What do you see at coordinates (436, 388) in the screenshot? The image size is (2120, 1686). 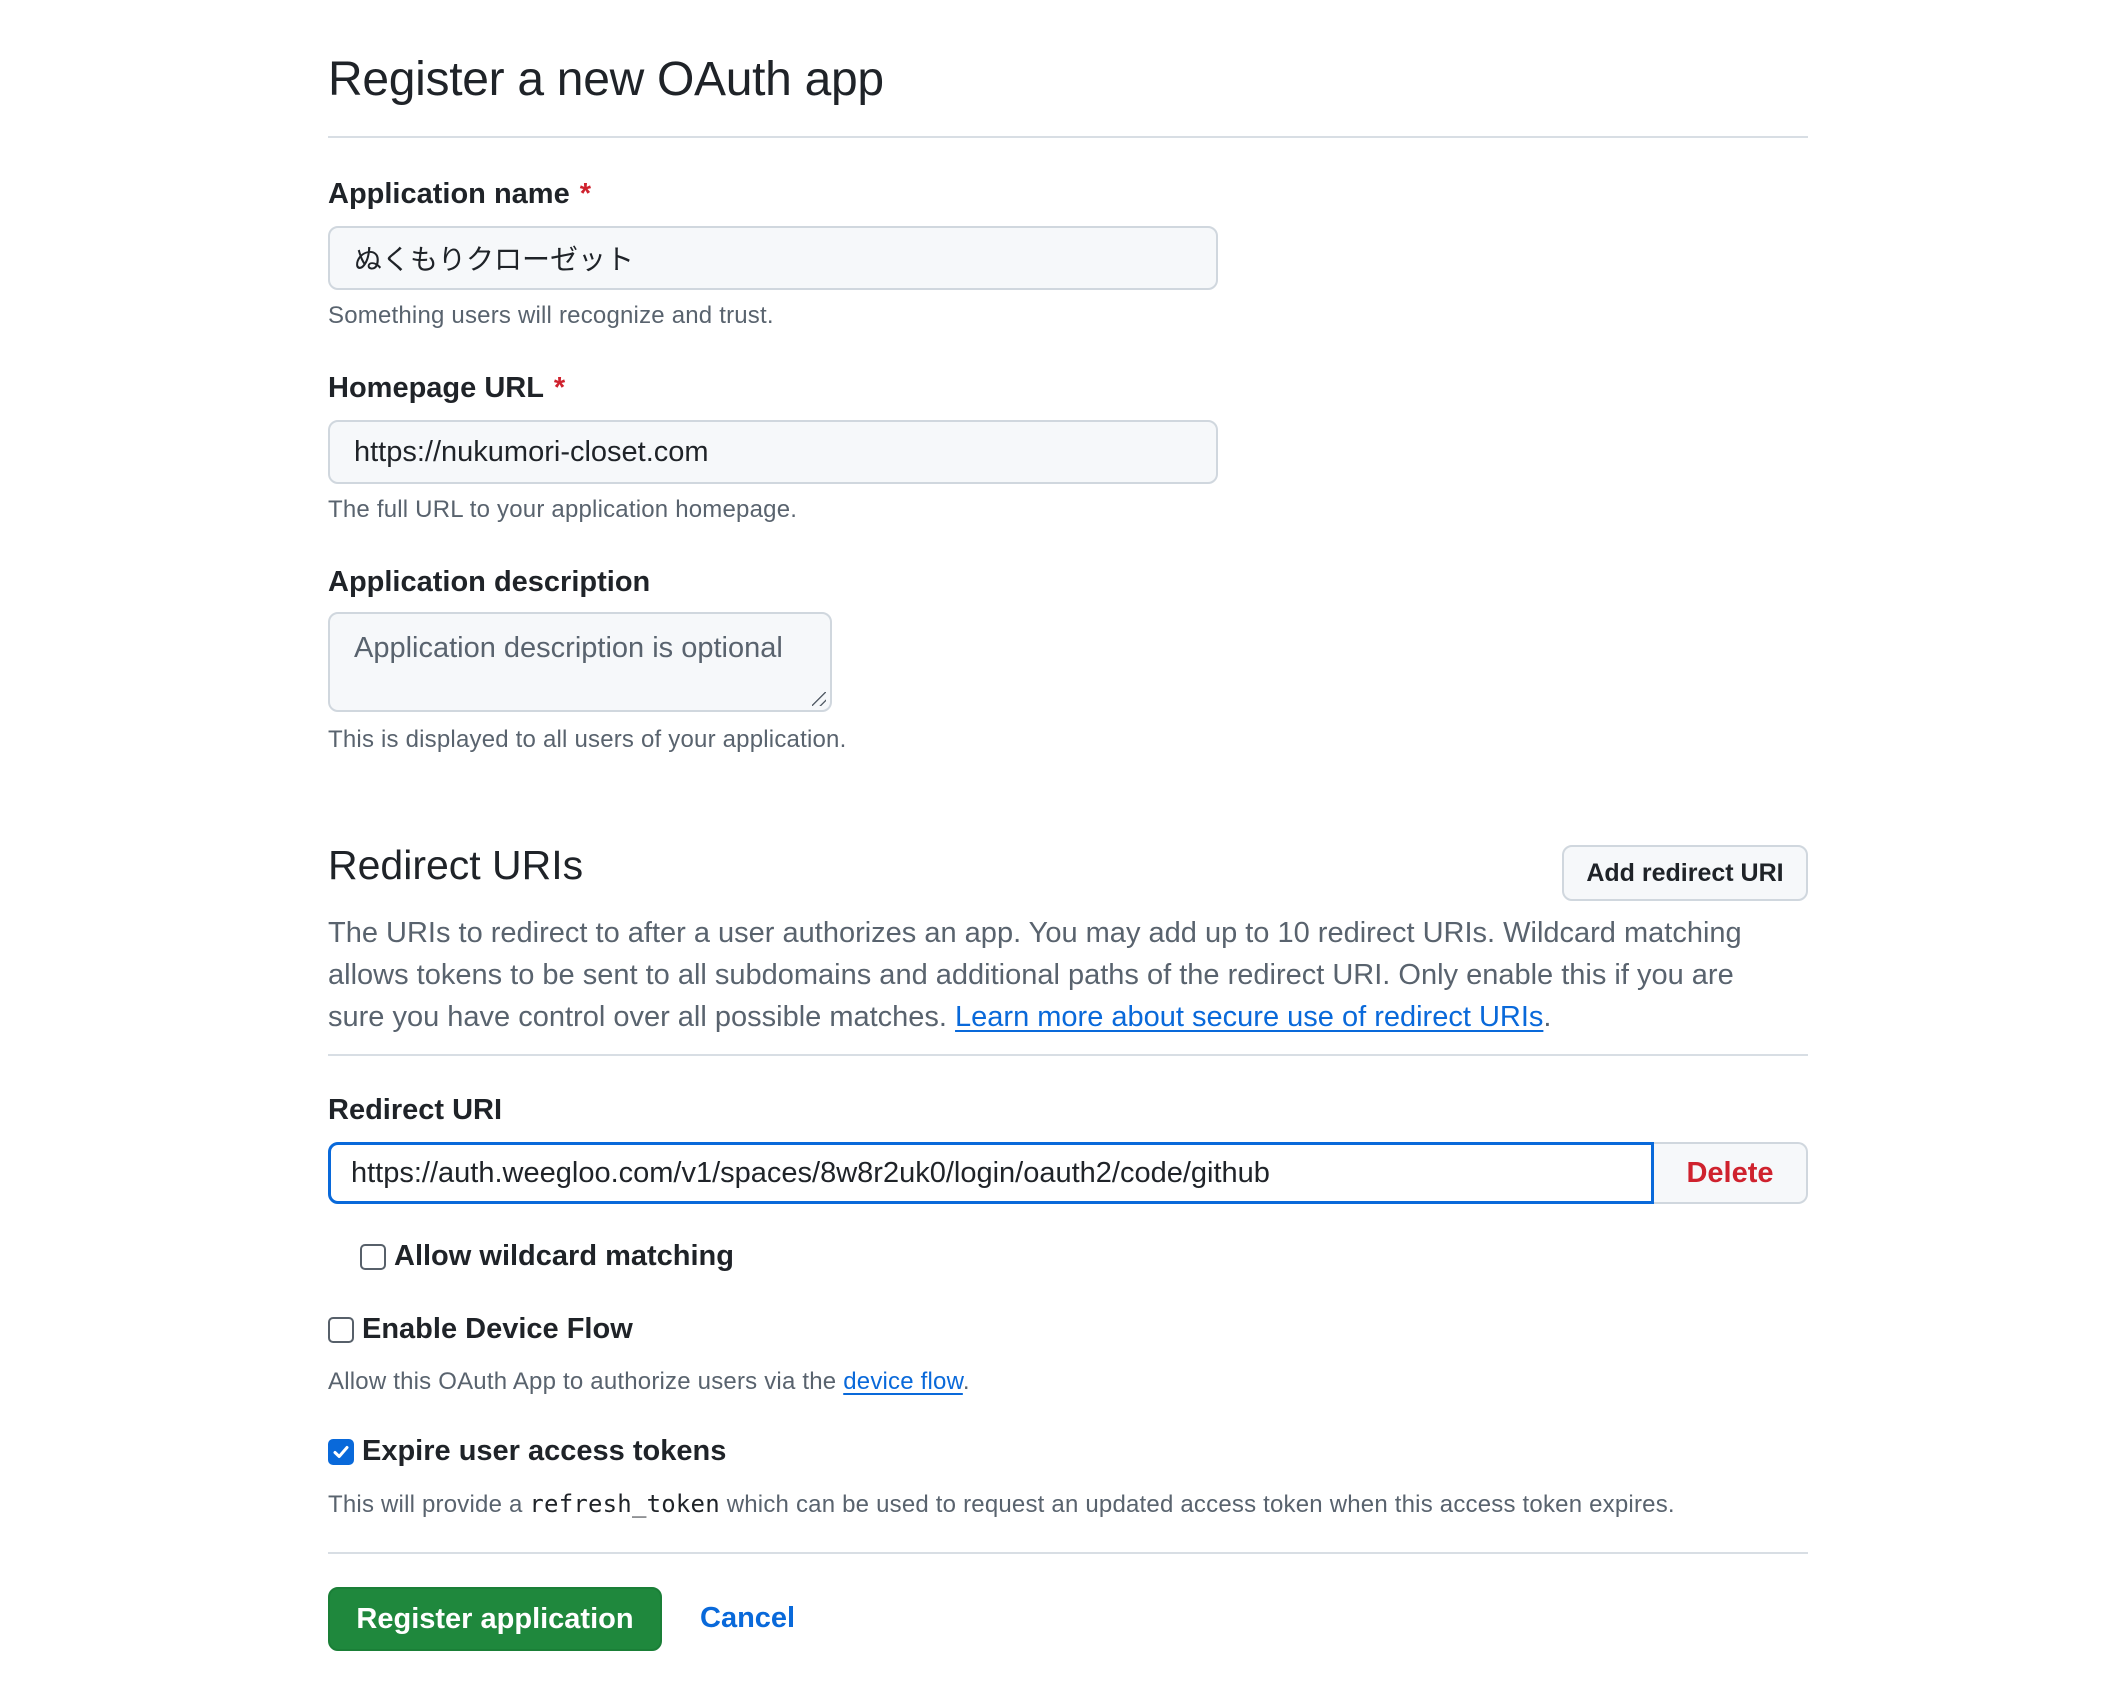 I see `homepage-url-label-text: Homepage URL` at bounding box center [436, 388].